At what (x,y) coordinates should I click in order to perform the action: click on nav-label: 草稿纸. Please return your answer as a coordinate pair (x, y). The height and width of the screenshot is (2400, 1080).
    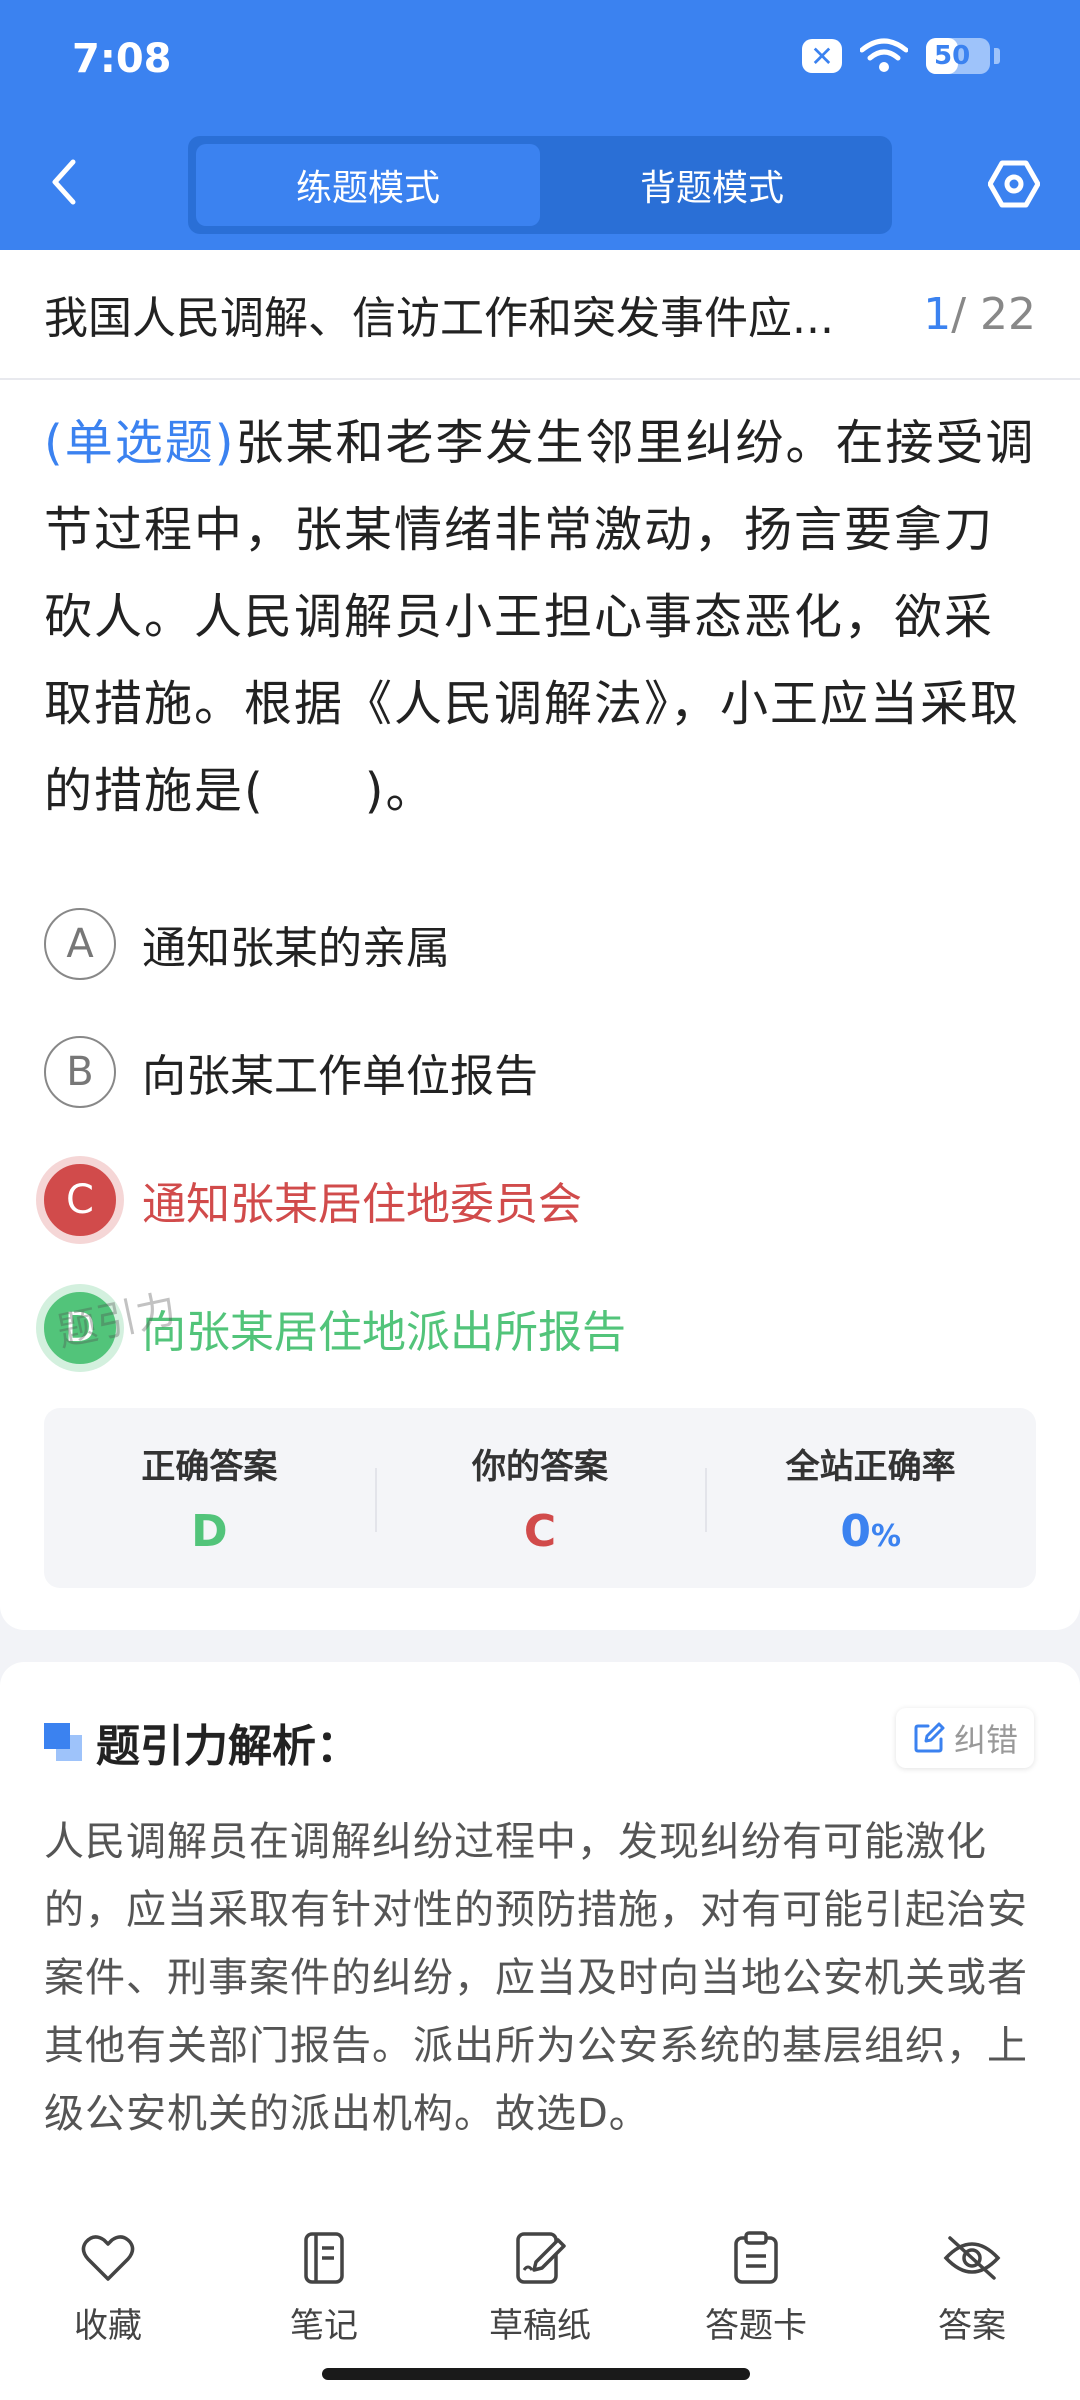
    Looking at the image, I should click on (540, 2326).